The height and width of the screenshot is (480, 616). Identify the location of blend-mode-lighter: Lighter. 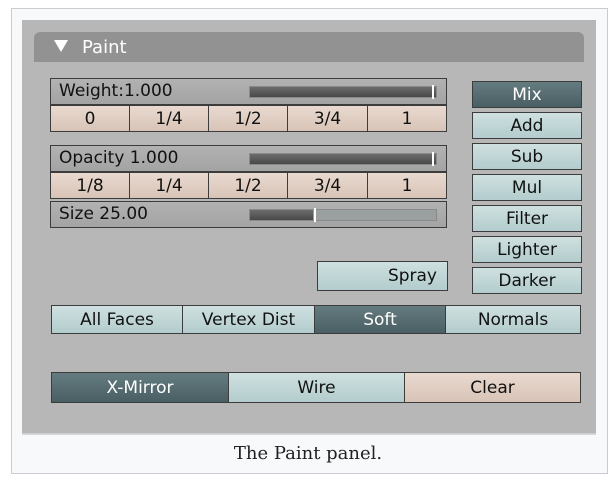
(527, 249).